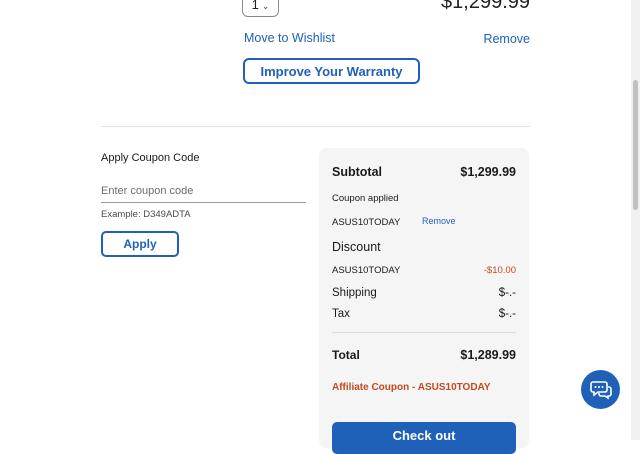 The width and height of the screenshot is (640, 454). Describe the element at coordinates (203, 191) in the screenshot. I see `coupon-input` at that location.